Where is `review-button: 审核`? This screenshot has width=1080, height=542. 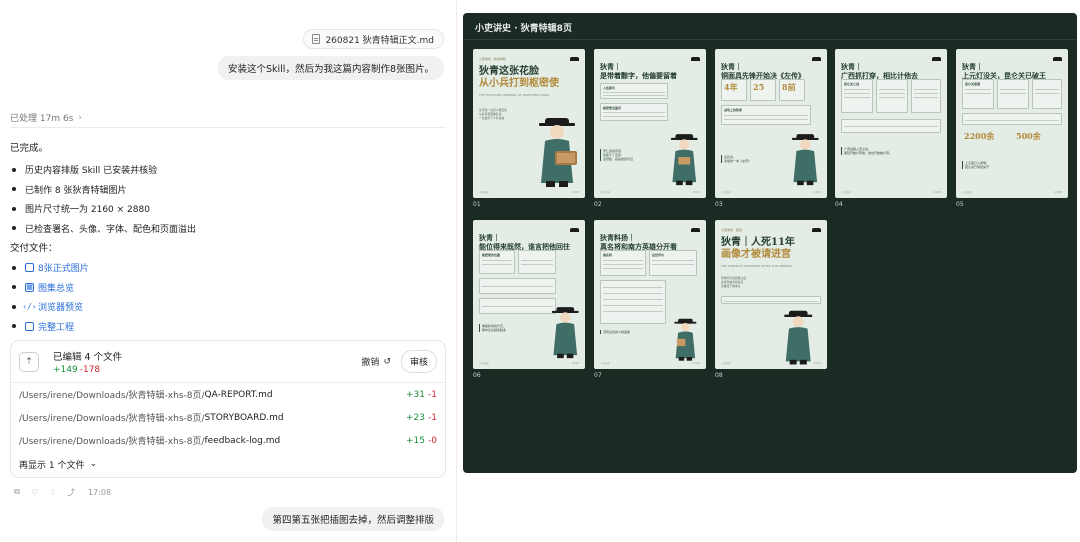 review-button: 审核 is located at coordinates (418, 361).